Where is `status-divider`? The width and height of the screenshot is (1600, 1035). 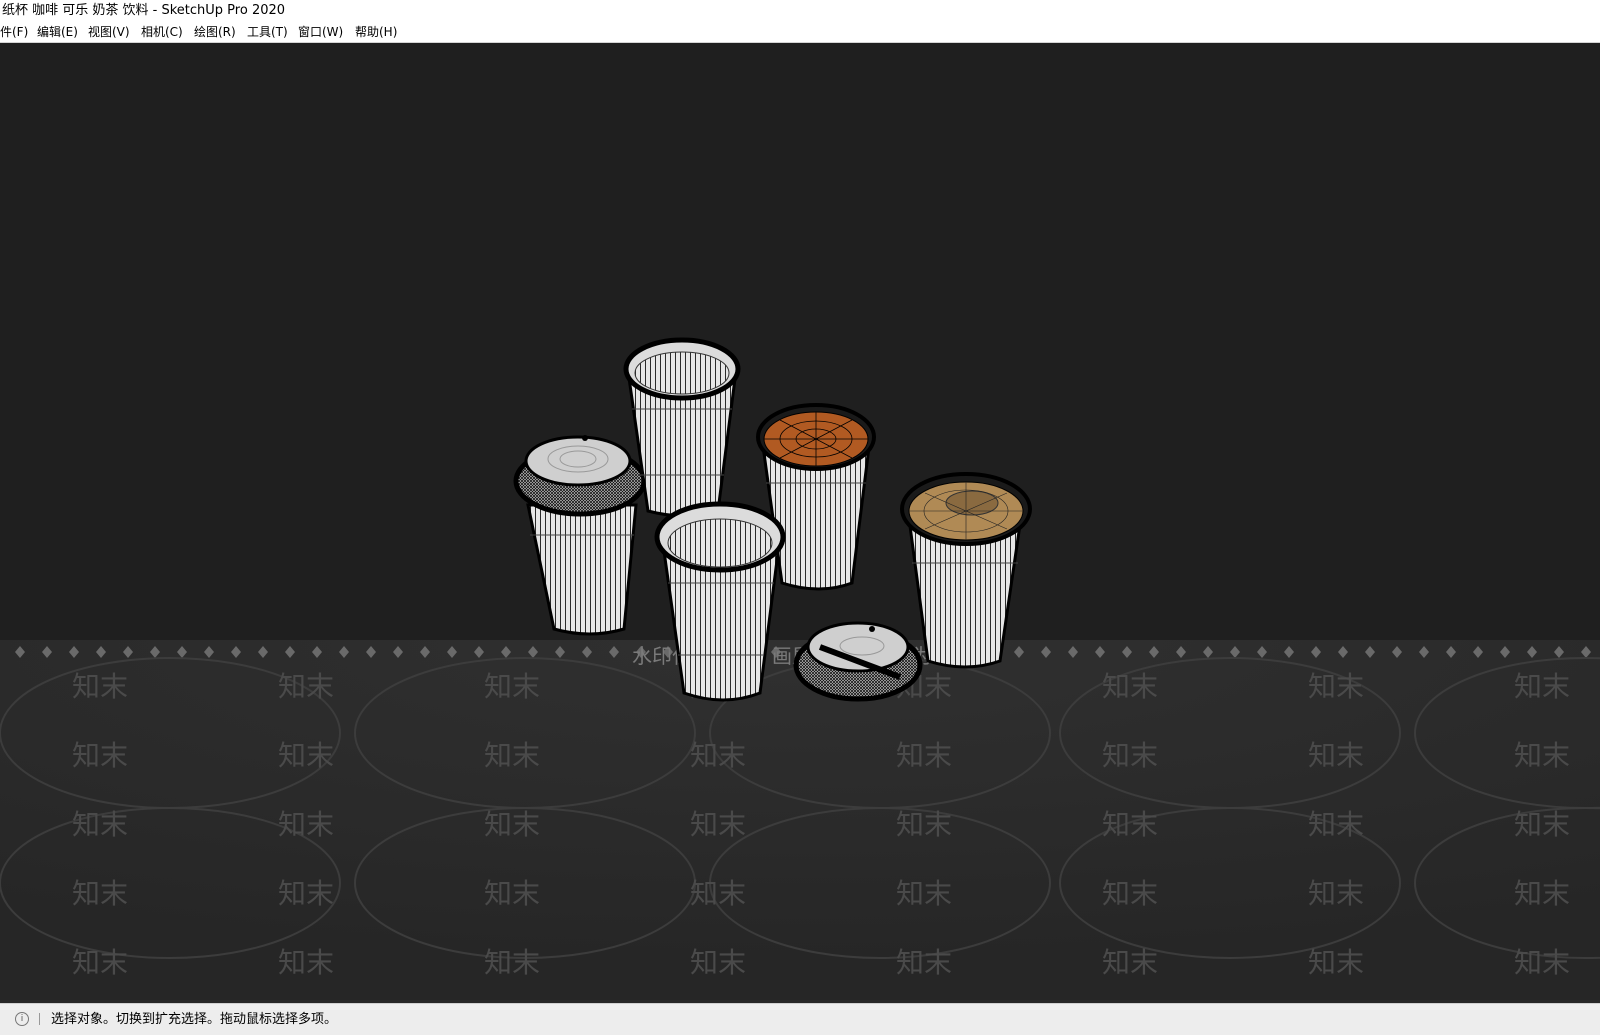 status-divider is located at coordinates (39, 1019).